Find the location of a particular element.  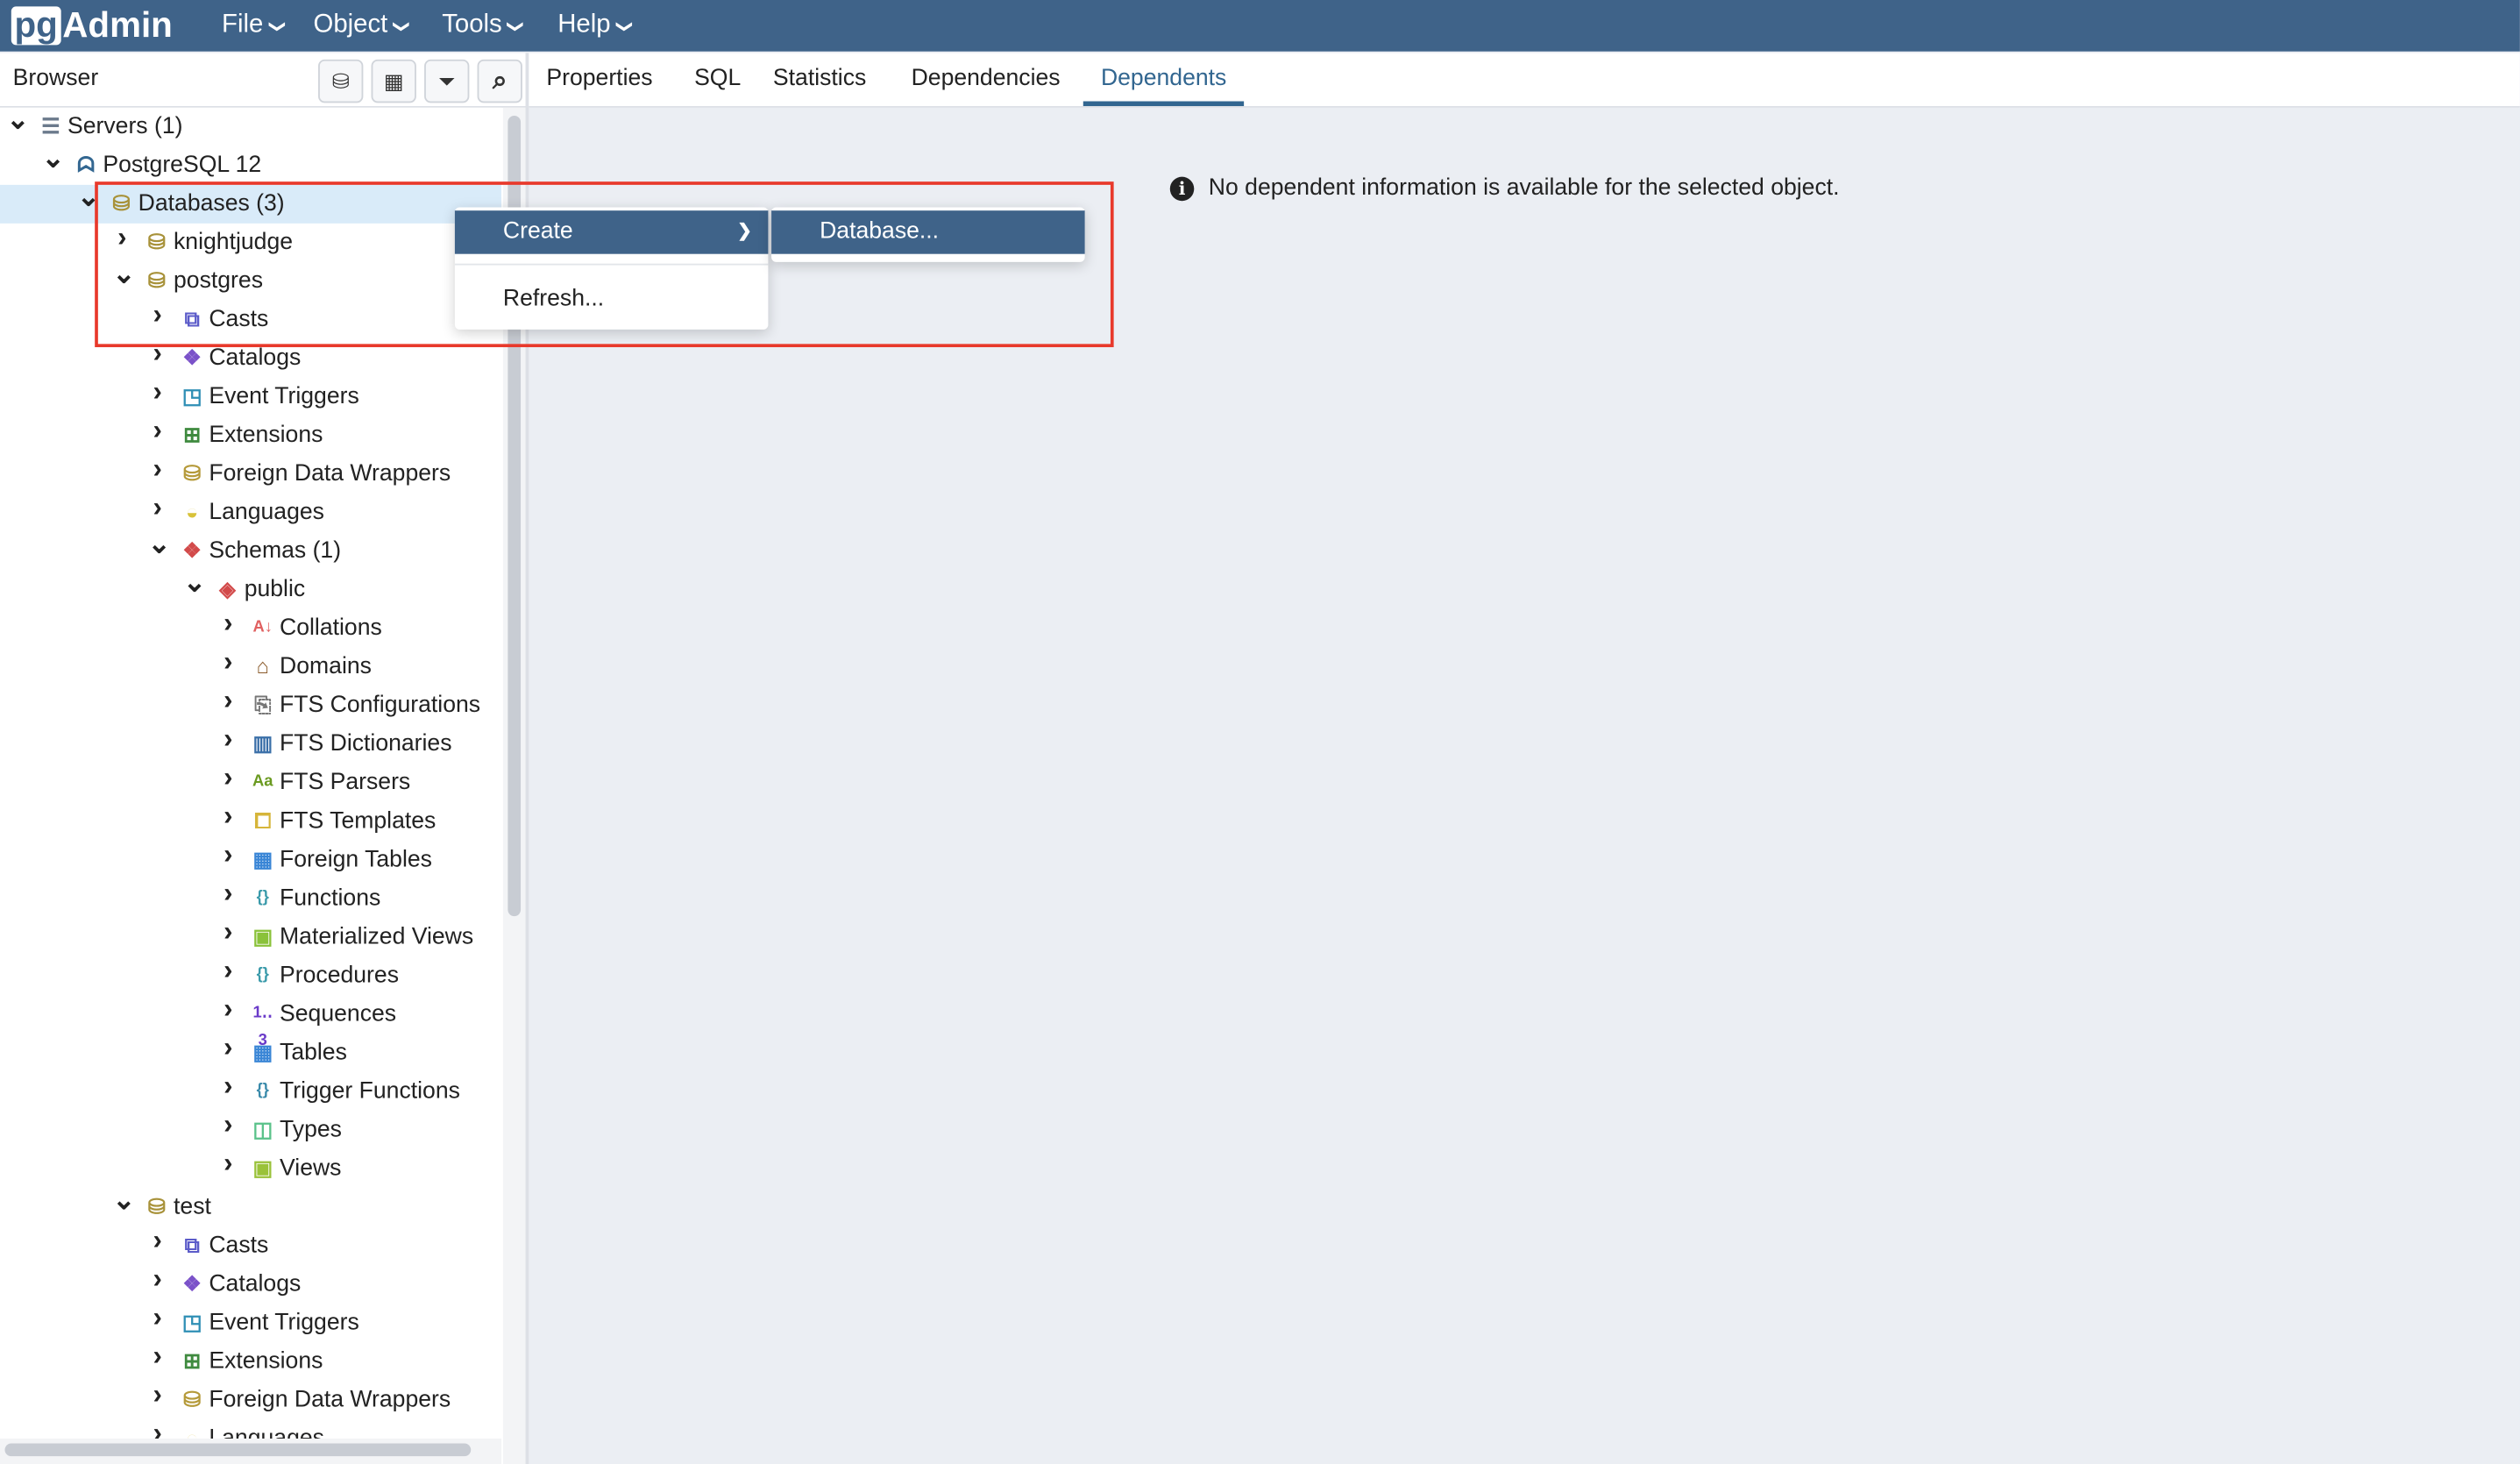

tree-horizontal-scroll-thumb is located at coordinates (238, 1450).